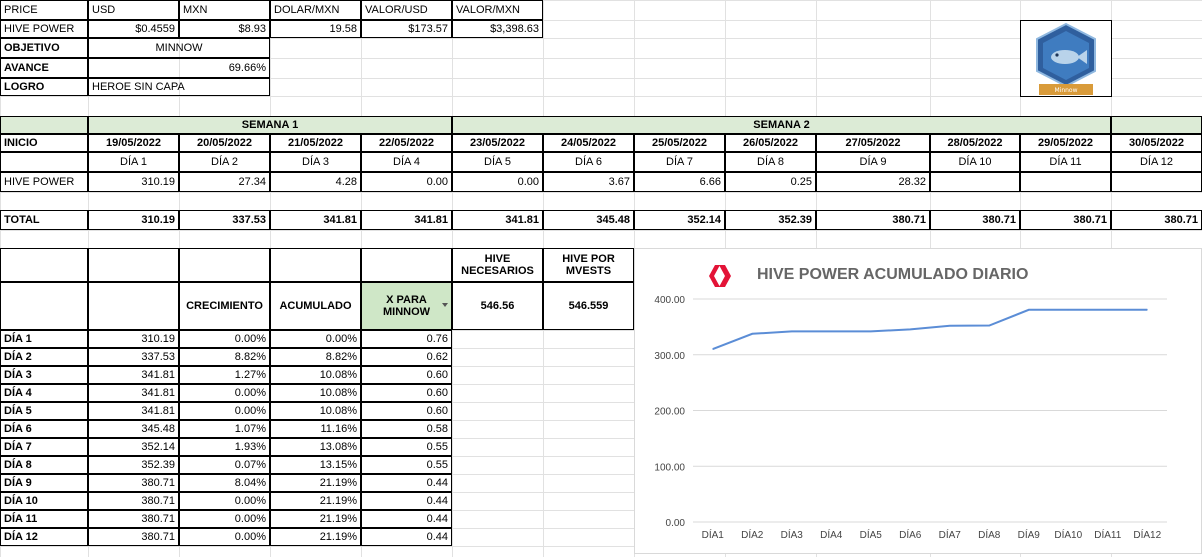 This screenshot has width=1202, height=557. Describe the element at coordinates (224, 465) in the screenshot. I see `row-crecimiento: 0.07%` at that location.